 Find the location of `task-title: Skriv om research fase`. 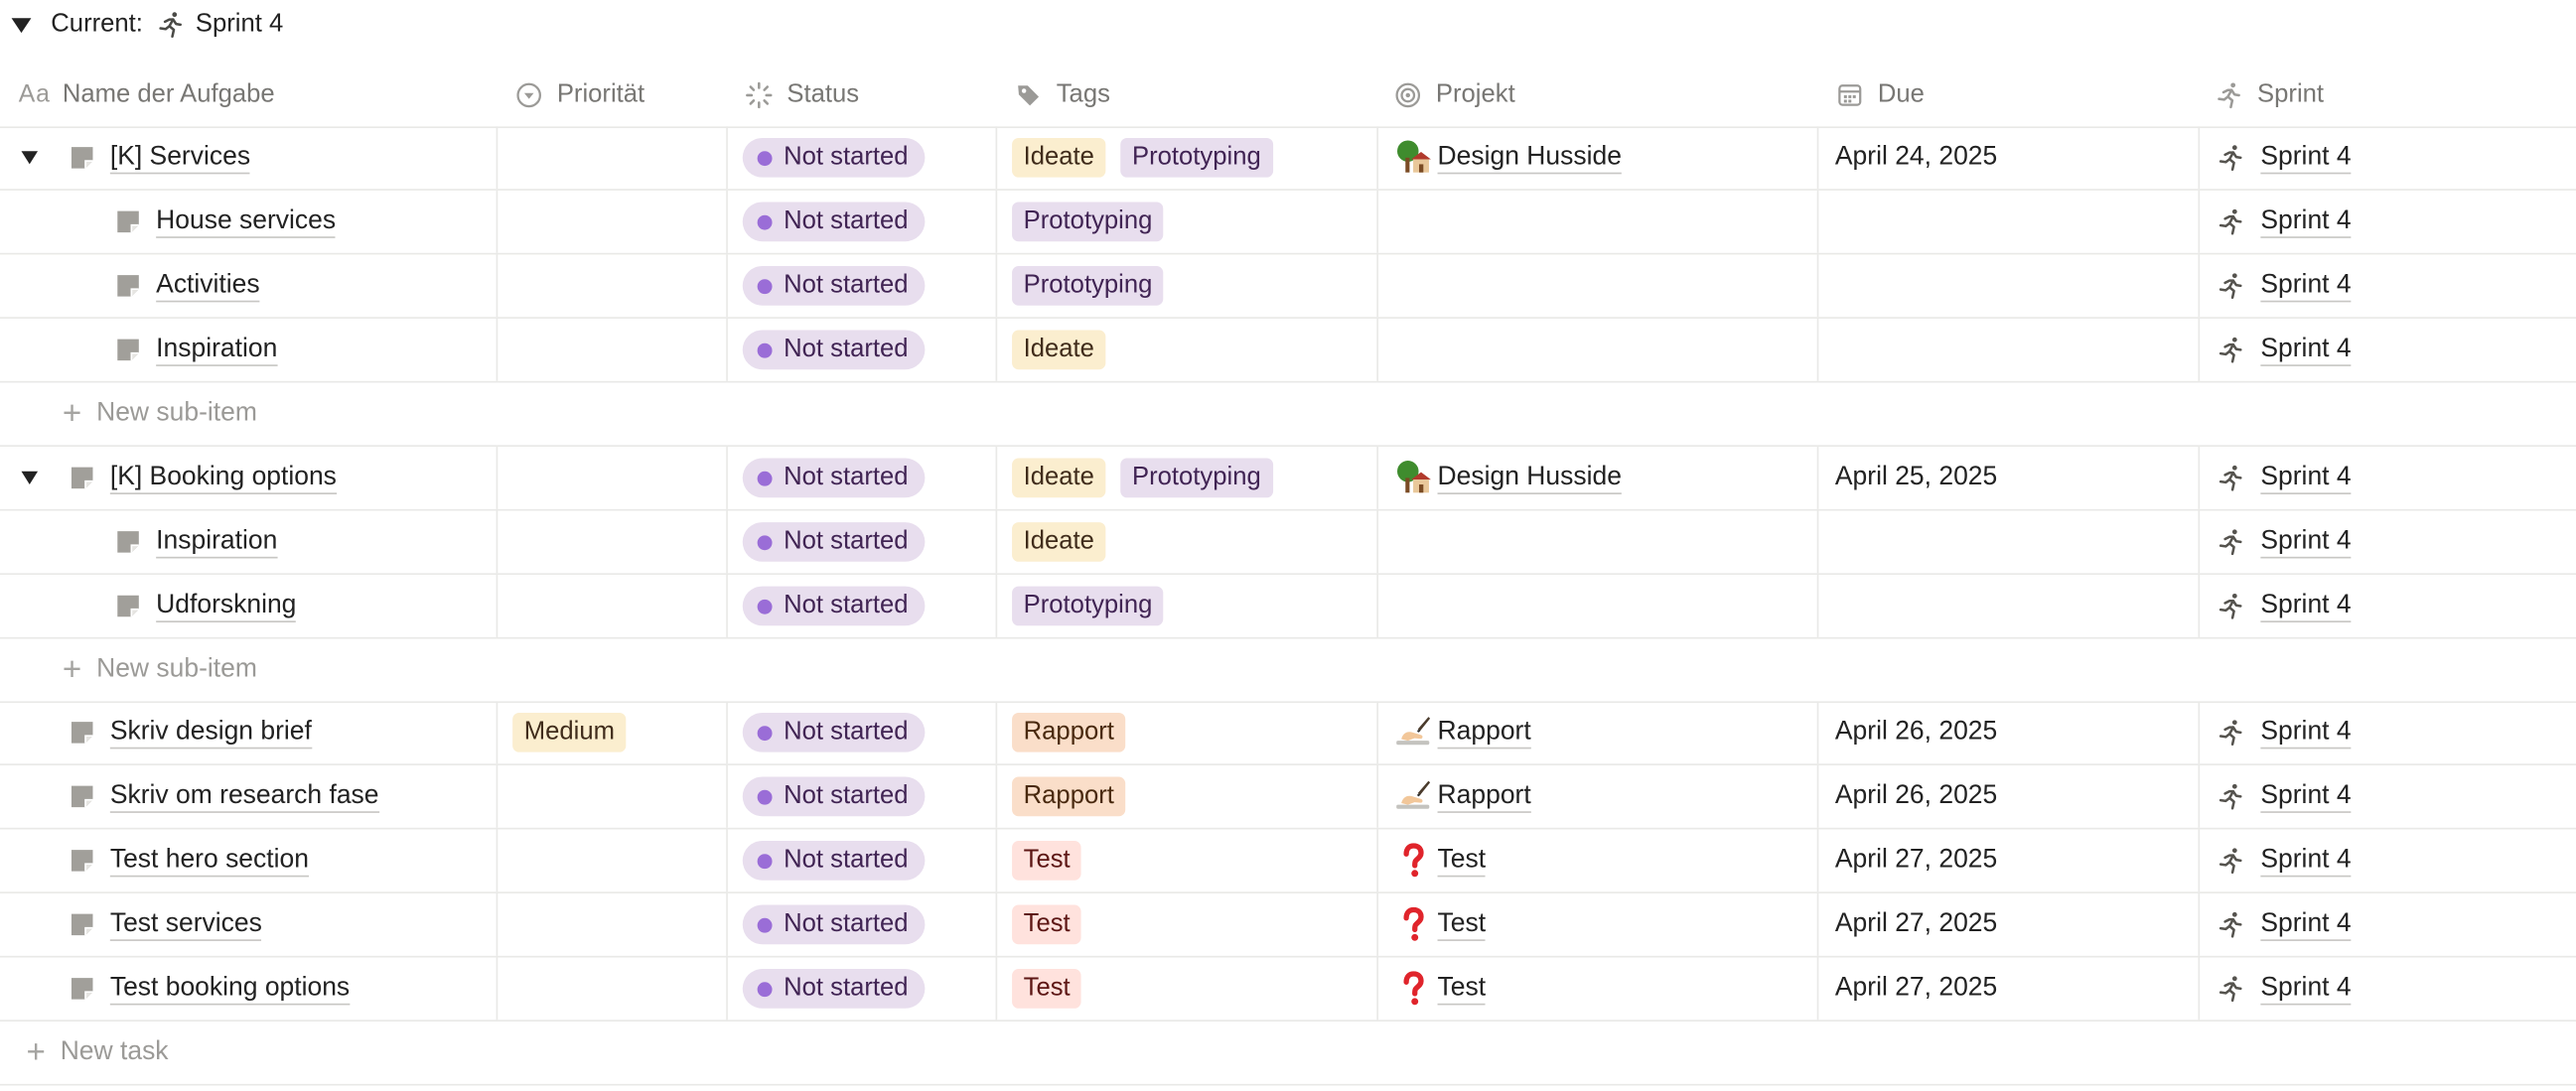

task-title: Skriv om research fase is located at coordinates (244, 796).